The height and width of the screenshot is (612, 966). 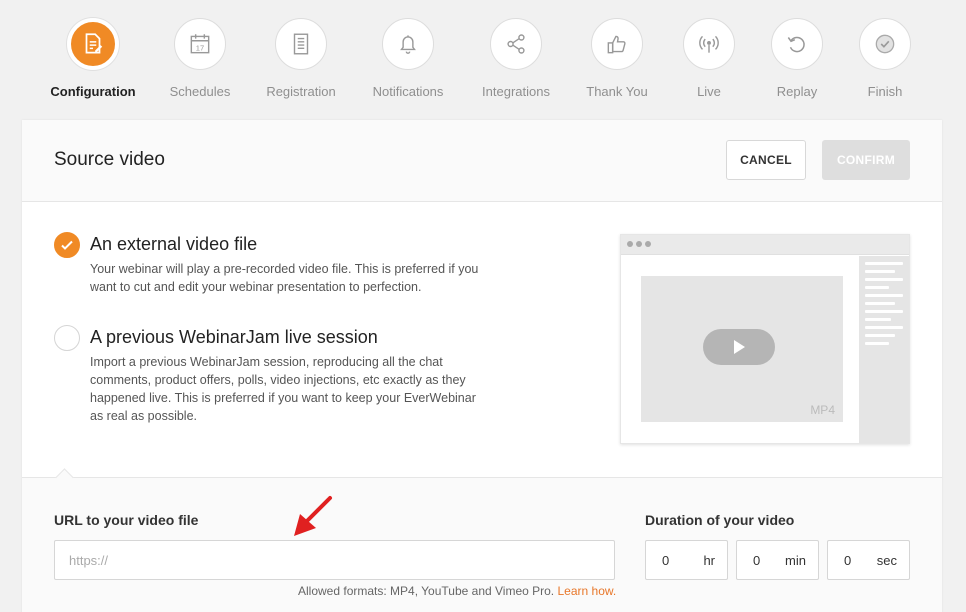 What do you see at coordinates (67, 338) in the screenshot?
I see `radio-previous-session` at bounding box center [67, 338].